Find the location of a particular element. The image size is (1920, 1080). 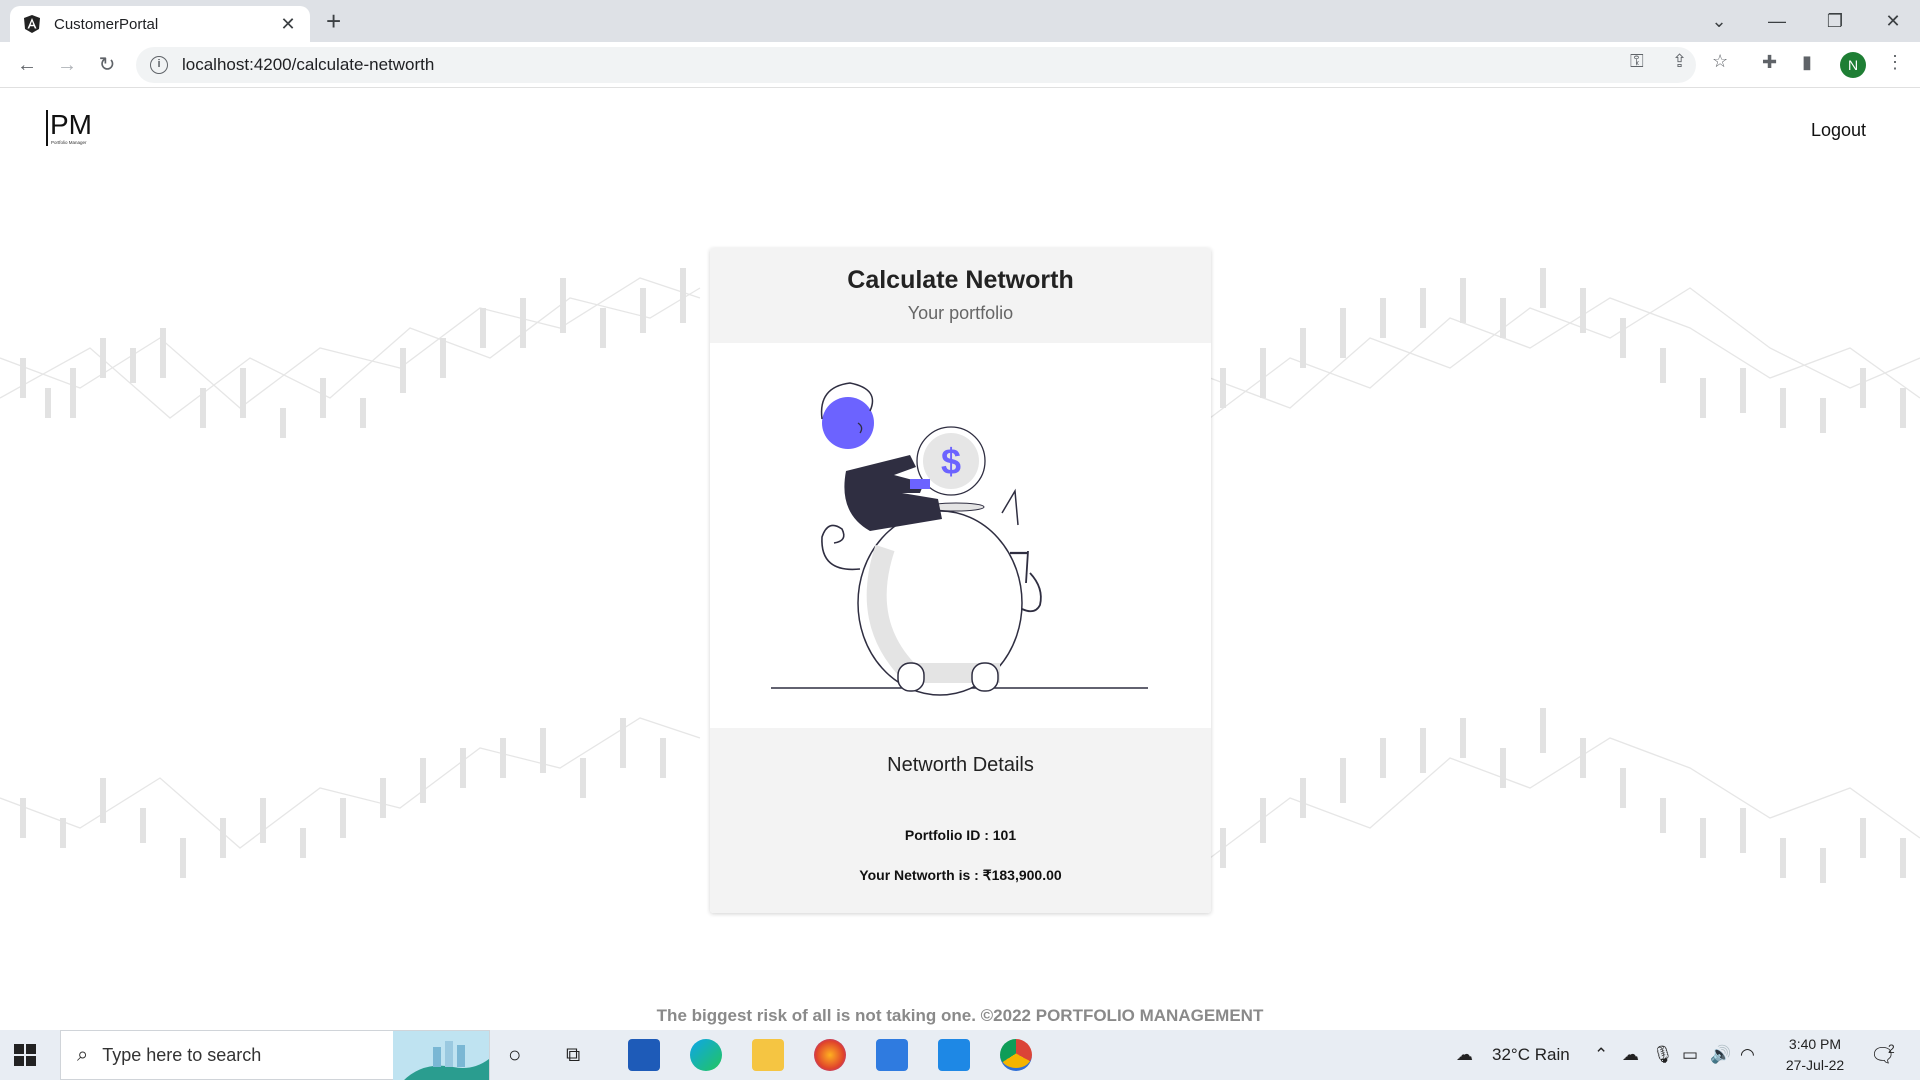

logout-link: Logout is located at coordinates (1838, 130).